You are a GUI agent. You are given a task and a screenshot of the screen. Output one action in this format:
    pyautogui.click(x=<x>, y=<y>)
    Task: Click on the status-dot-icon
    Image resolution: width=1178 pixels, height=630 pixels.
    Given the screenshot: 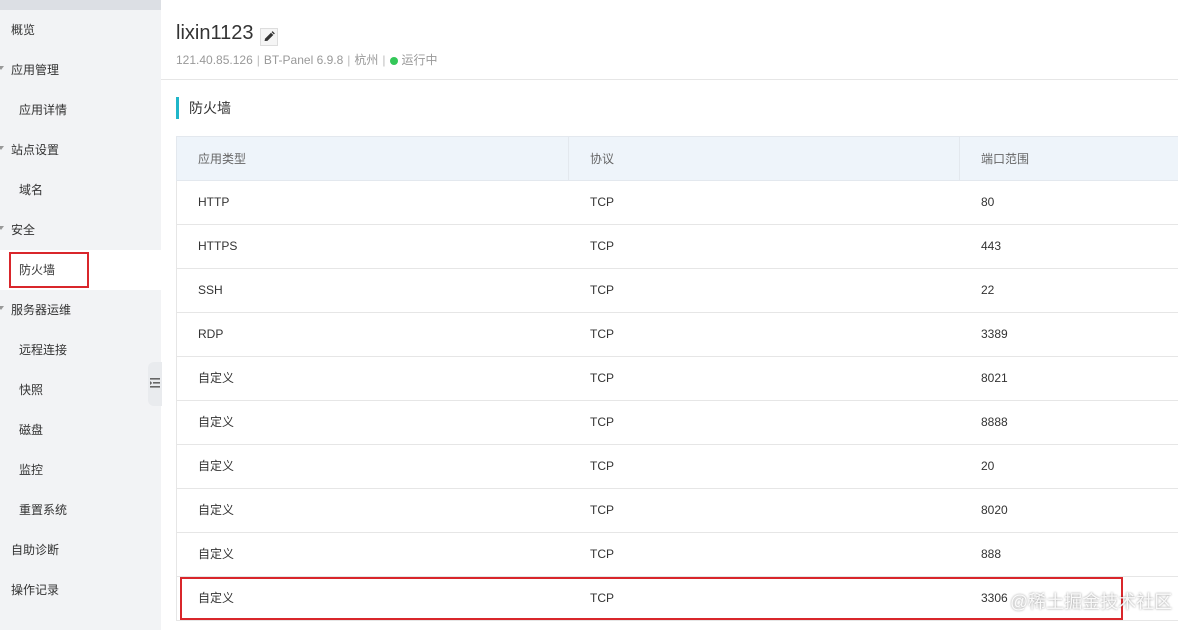 What is the action you would take?
    pyautogui.click(x=393, y=61)
    